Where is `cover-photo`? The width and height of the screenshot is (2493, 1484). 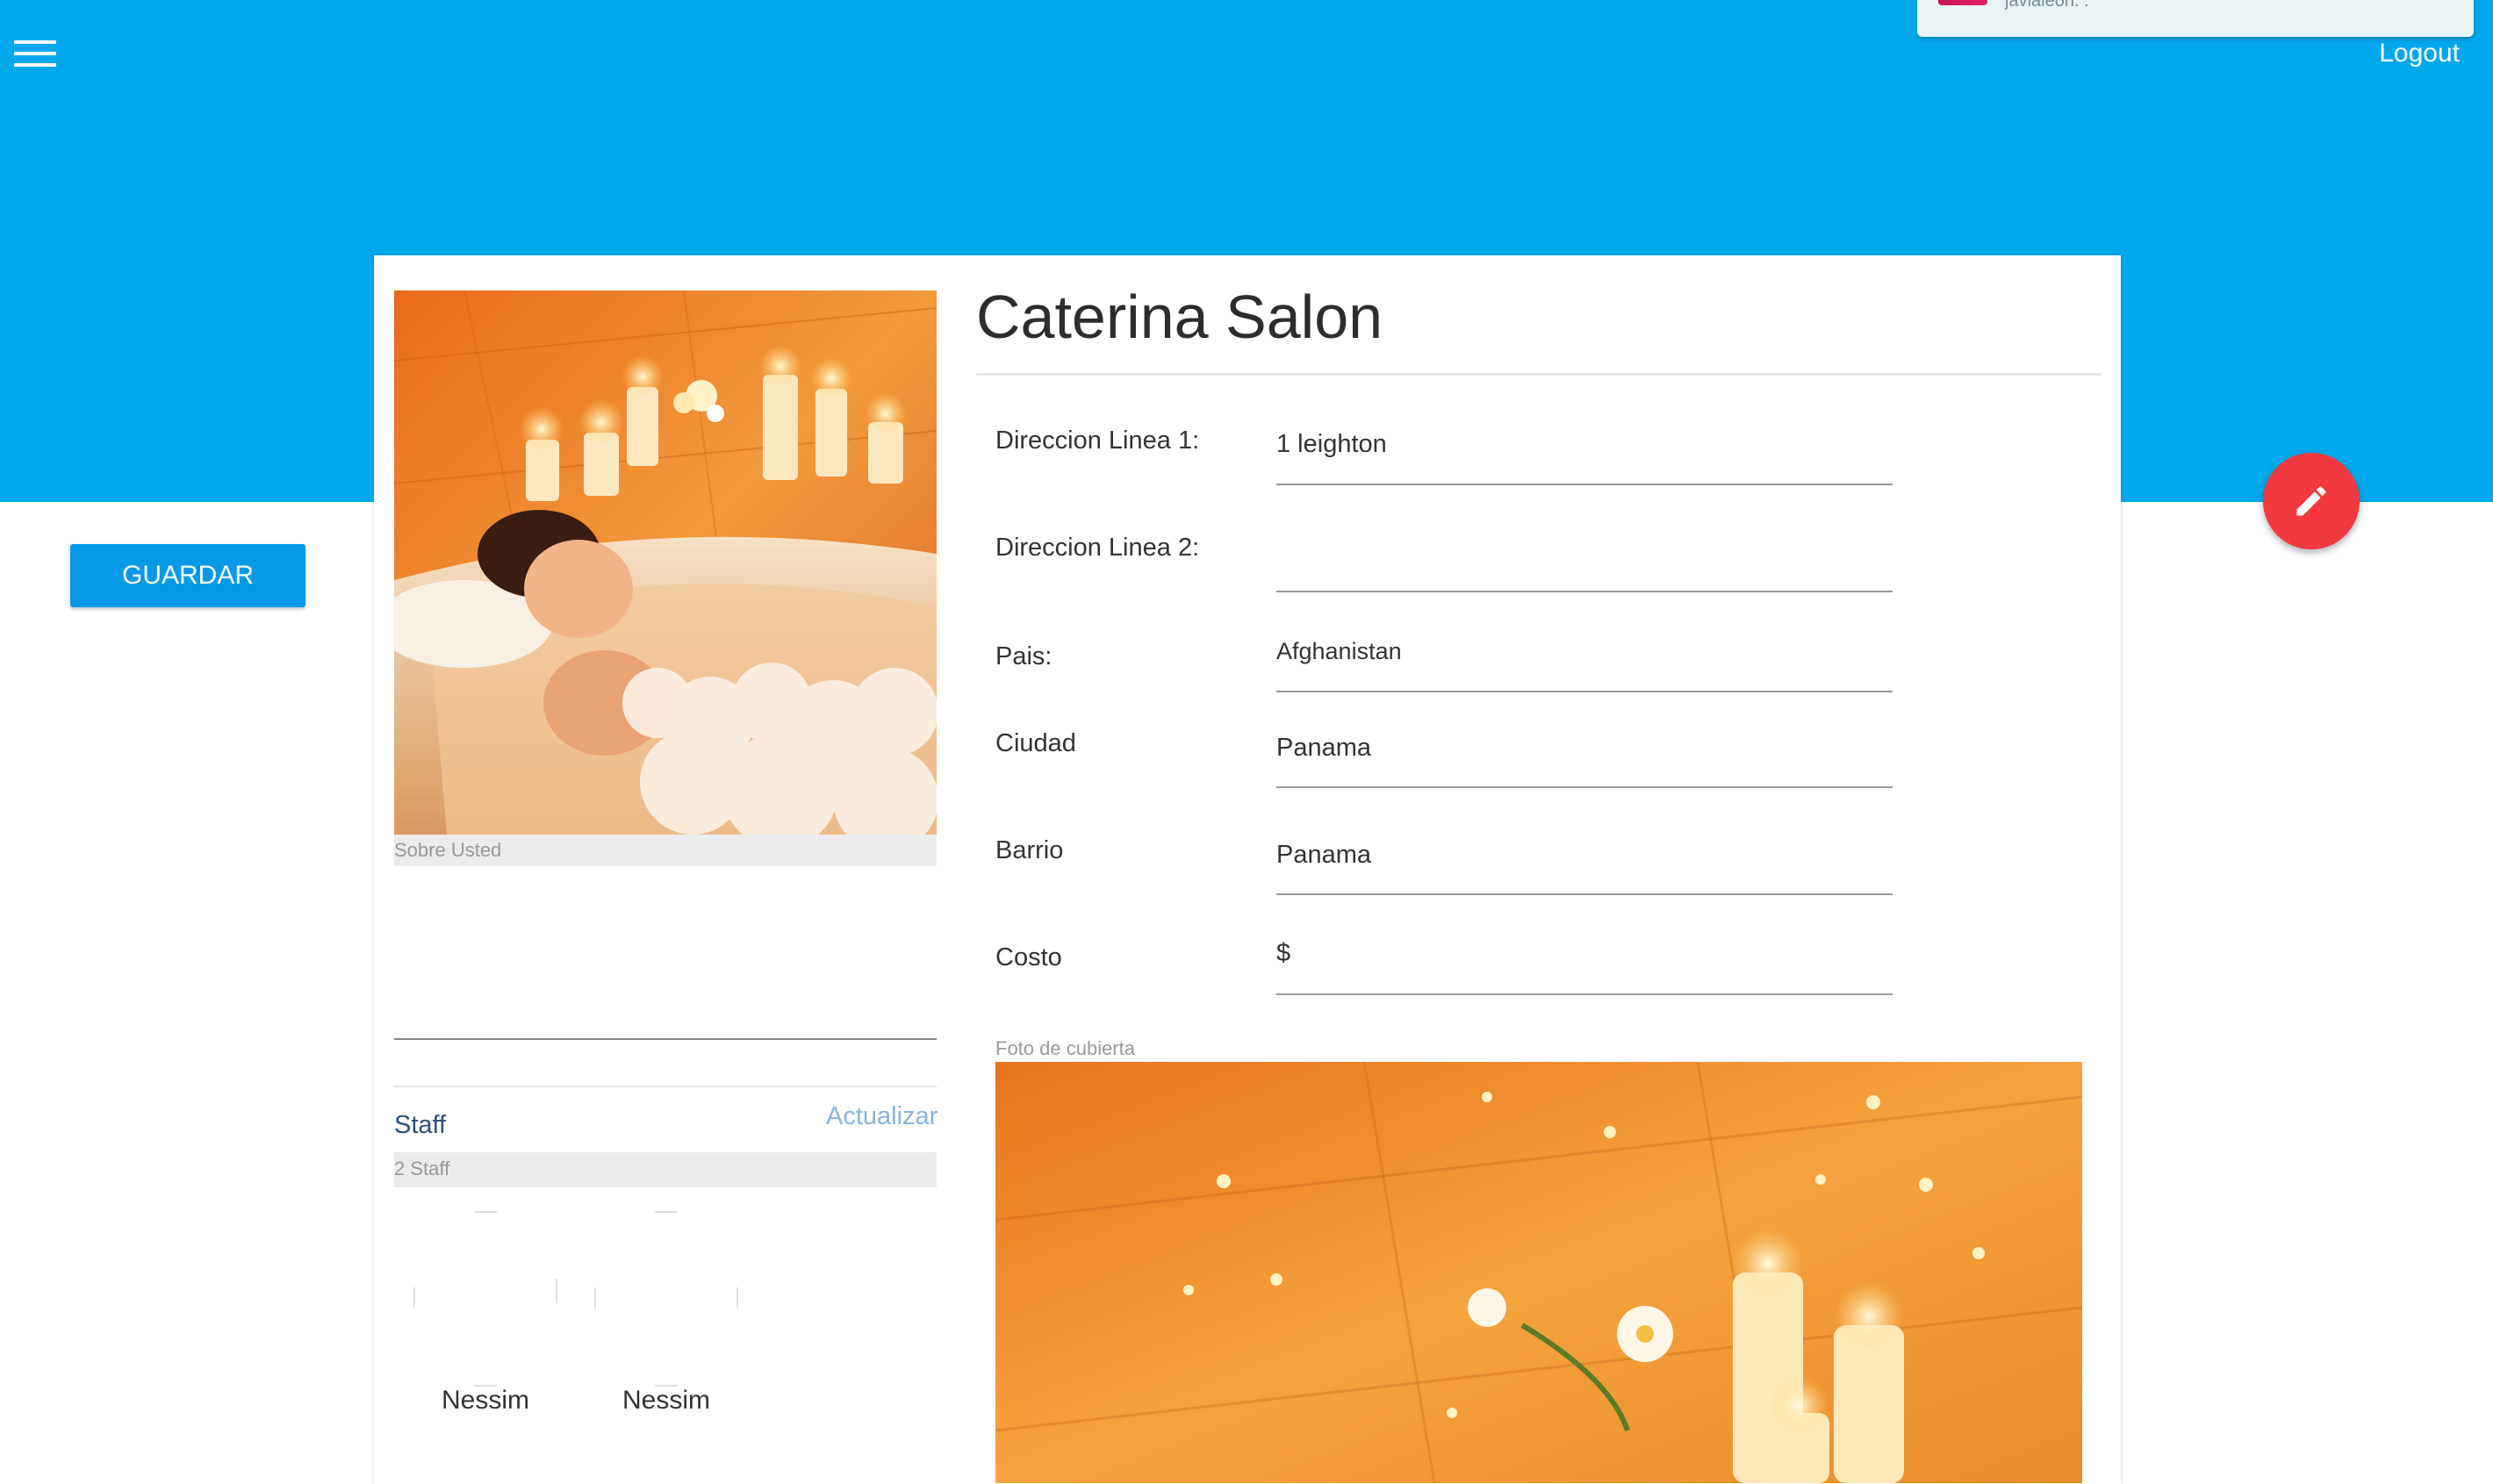
cover-photo is located at coordinates (1538, 1272).